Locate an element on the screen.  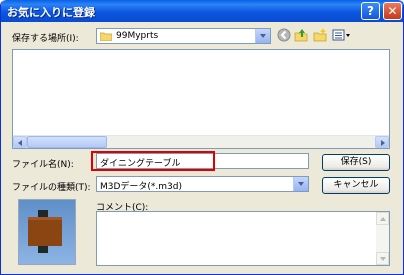
arrow-left-icon is located at coordinates (20, 143).